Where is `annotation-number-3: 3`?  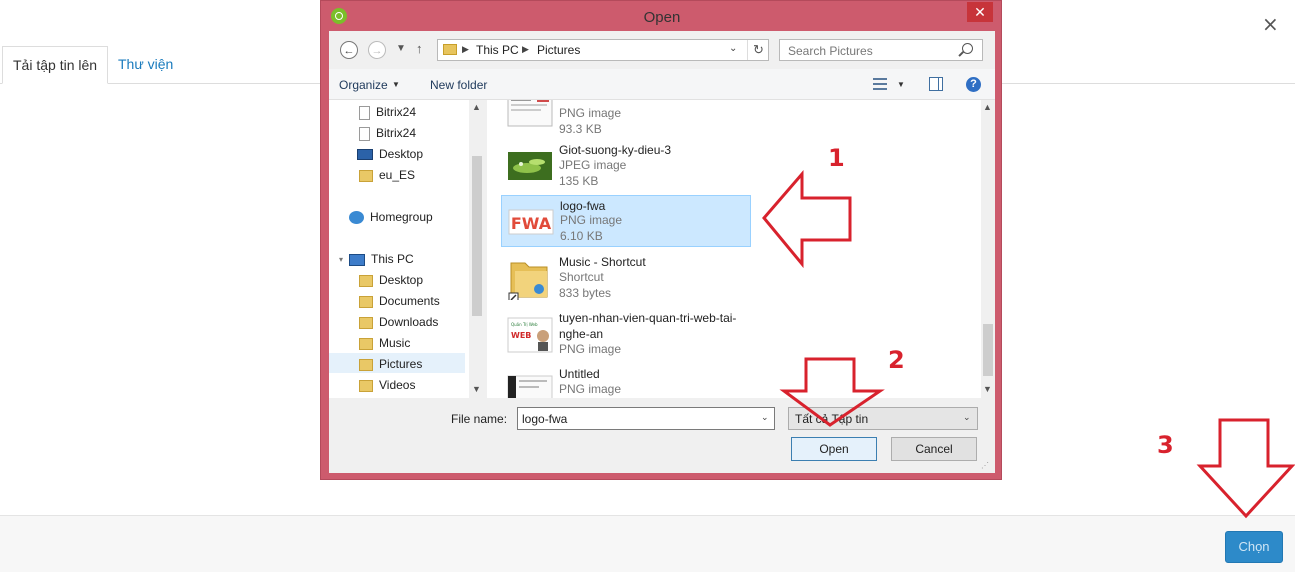 annotation-number-3: 3 is located at coordinates (1165, 445).